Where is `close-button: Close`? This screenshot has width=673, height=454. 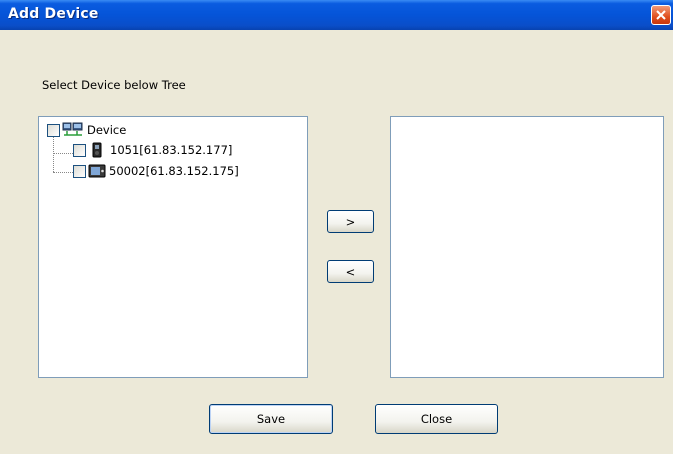
close-button: Close is located at coordinates (436, 419).